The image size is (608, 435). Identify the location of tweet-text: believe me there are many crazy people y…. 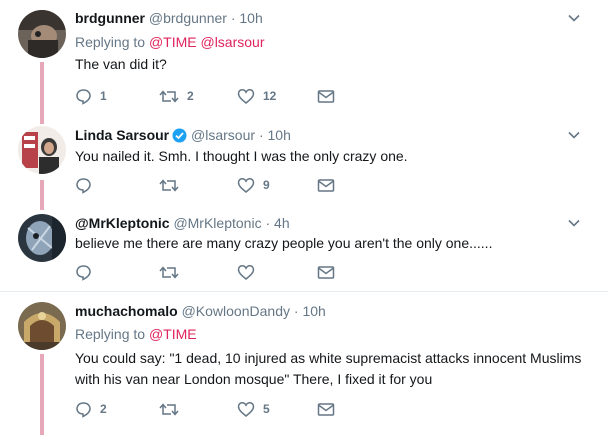
(284, 243).